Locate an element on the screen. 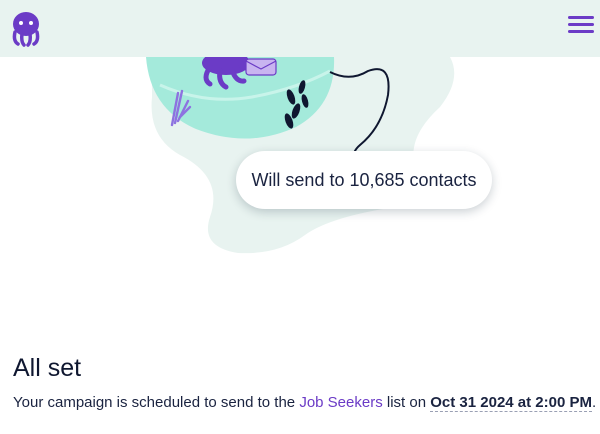 The width and height of the screenshot is (600, 434). page-title: All set is located at coordinates (47, 368).